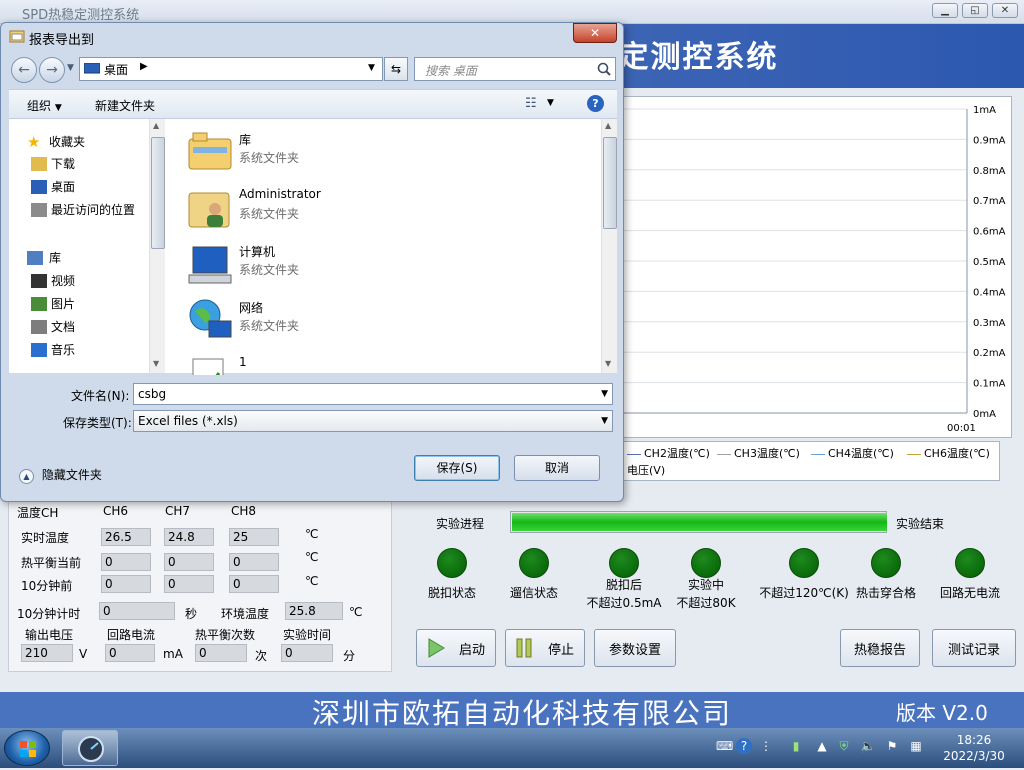  What do you see at coordinates (880, 648) in the screenshot?
I see `report-button: 热稳报告` at bounding box center [880, 648].